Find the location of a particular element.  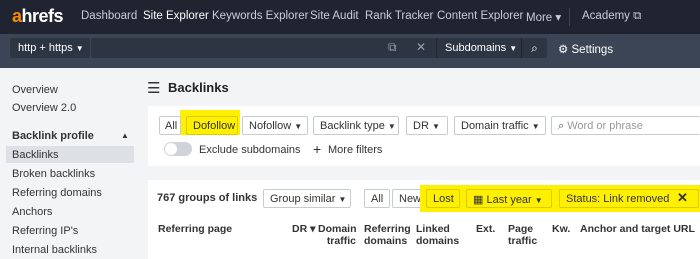

page-title: Backlinks is located at coordinates (198, 87).